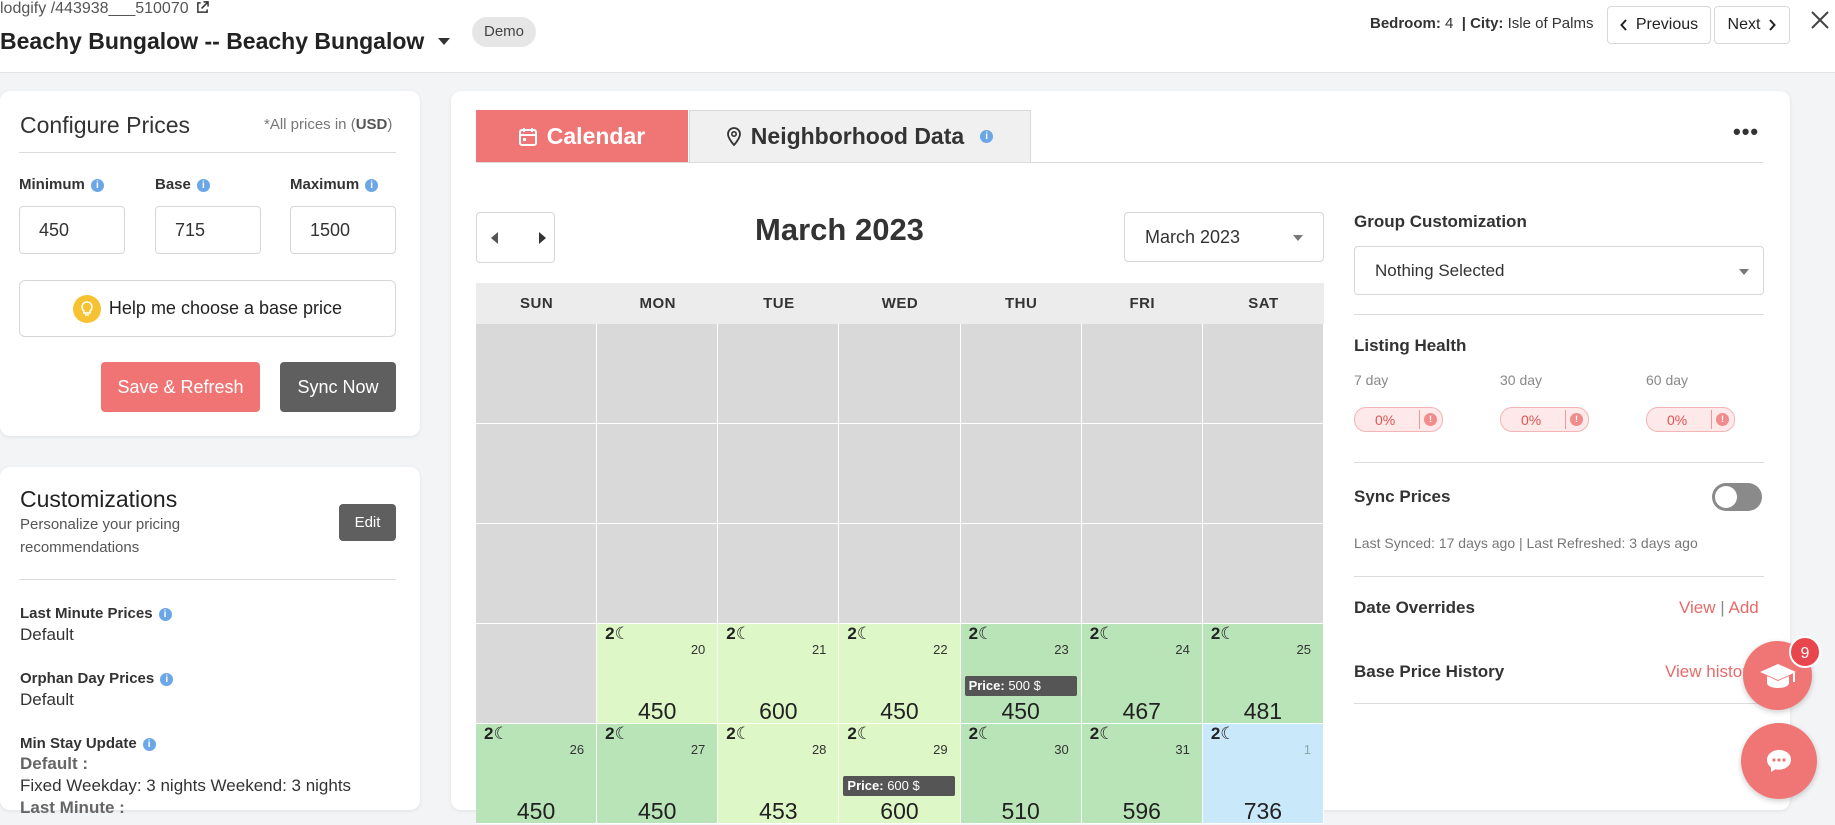  I want to click on listing-title-dropdown: Beachy Bungalow -- Beachy Bungalow, so click(225, 41).